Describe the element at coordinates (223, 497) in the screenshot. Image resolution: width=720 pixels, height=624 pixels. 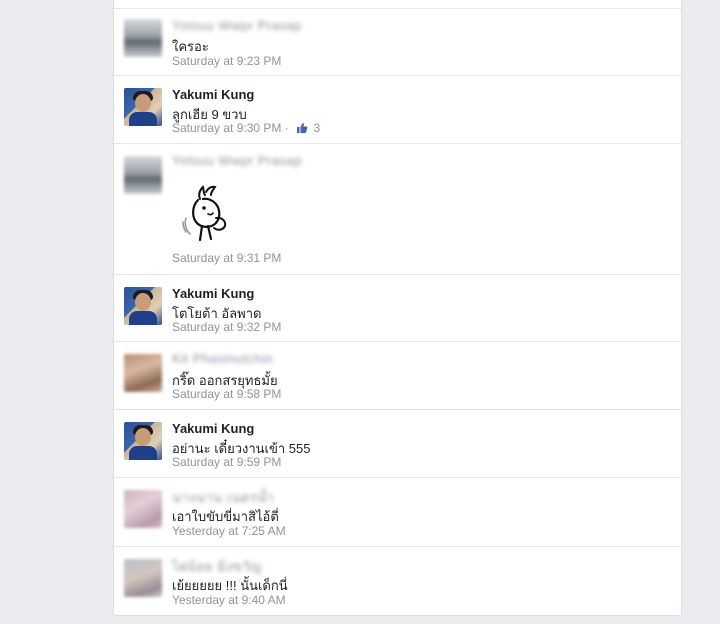
I see `commenter-name: นางนาน เนตรน้ำ` at that location.